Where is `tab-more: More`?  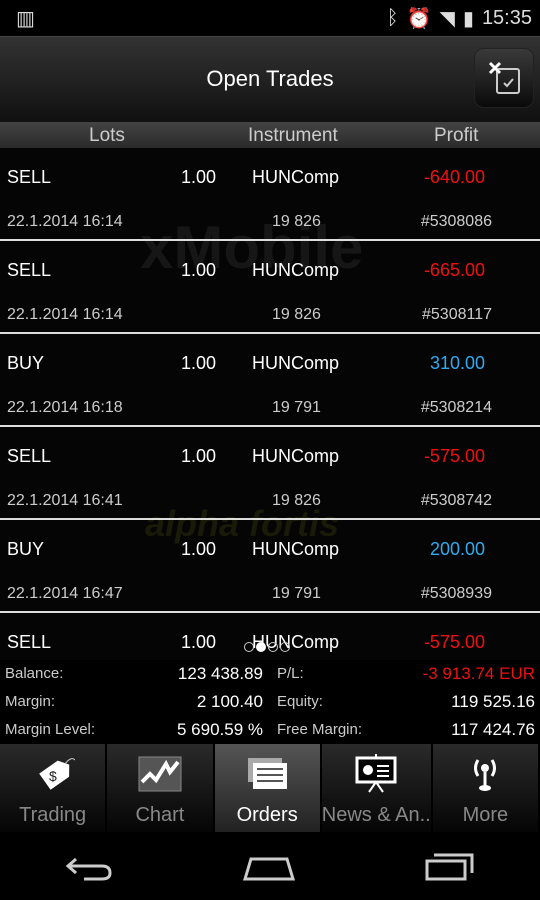
tab-more: More is located at coordinates (486, 788).